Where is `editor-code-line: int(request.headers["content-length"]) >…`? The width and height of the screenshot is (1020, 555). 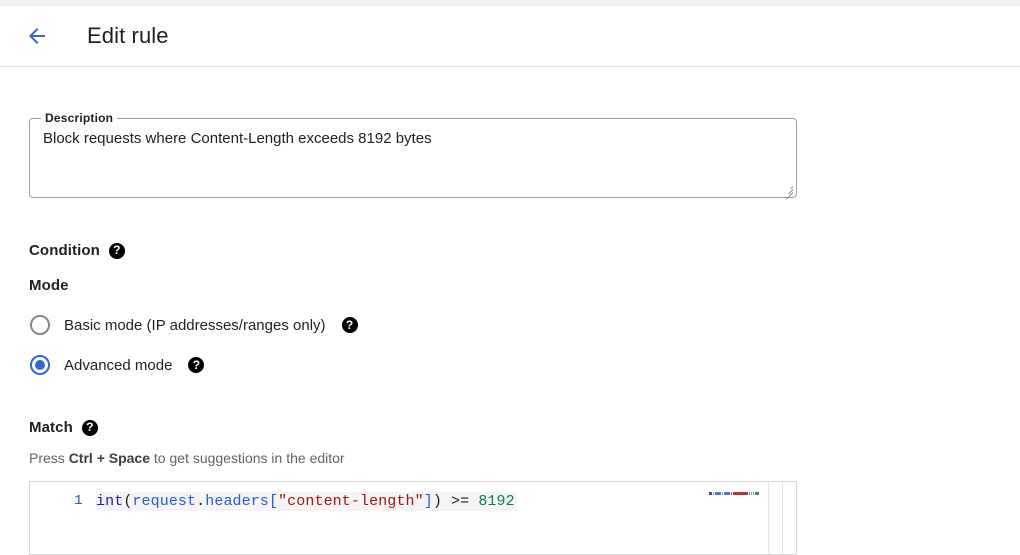 editor-code-line: int(request.headers["content-length"]) >… is located at coordinates (306, 501).